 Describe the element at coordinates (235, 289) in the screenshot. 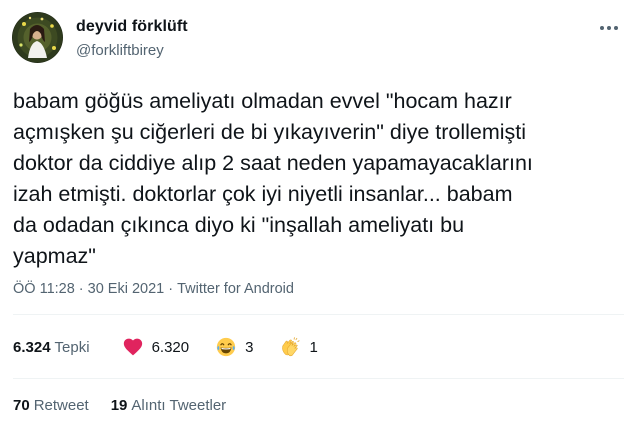

I see `tweet-source: Twitter for Android` at that location.